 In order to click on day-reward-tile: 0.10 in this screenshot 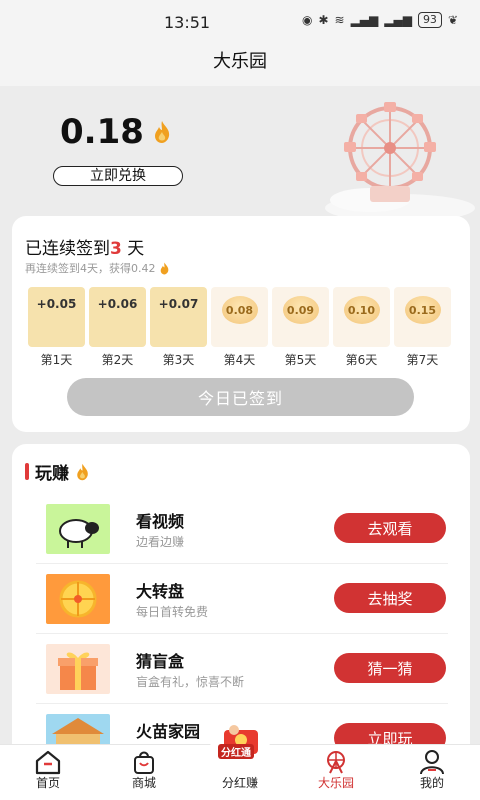, I will do `click(361, 317)`.